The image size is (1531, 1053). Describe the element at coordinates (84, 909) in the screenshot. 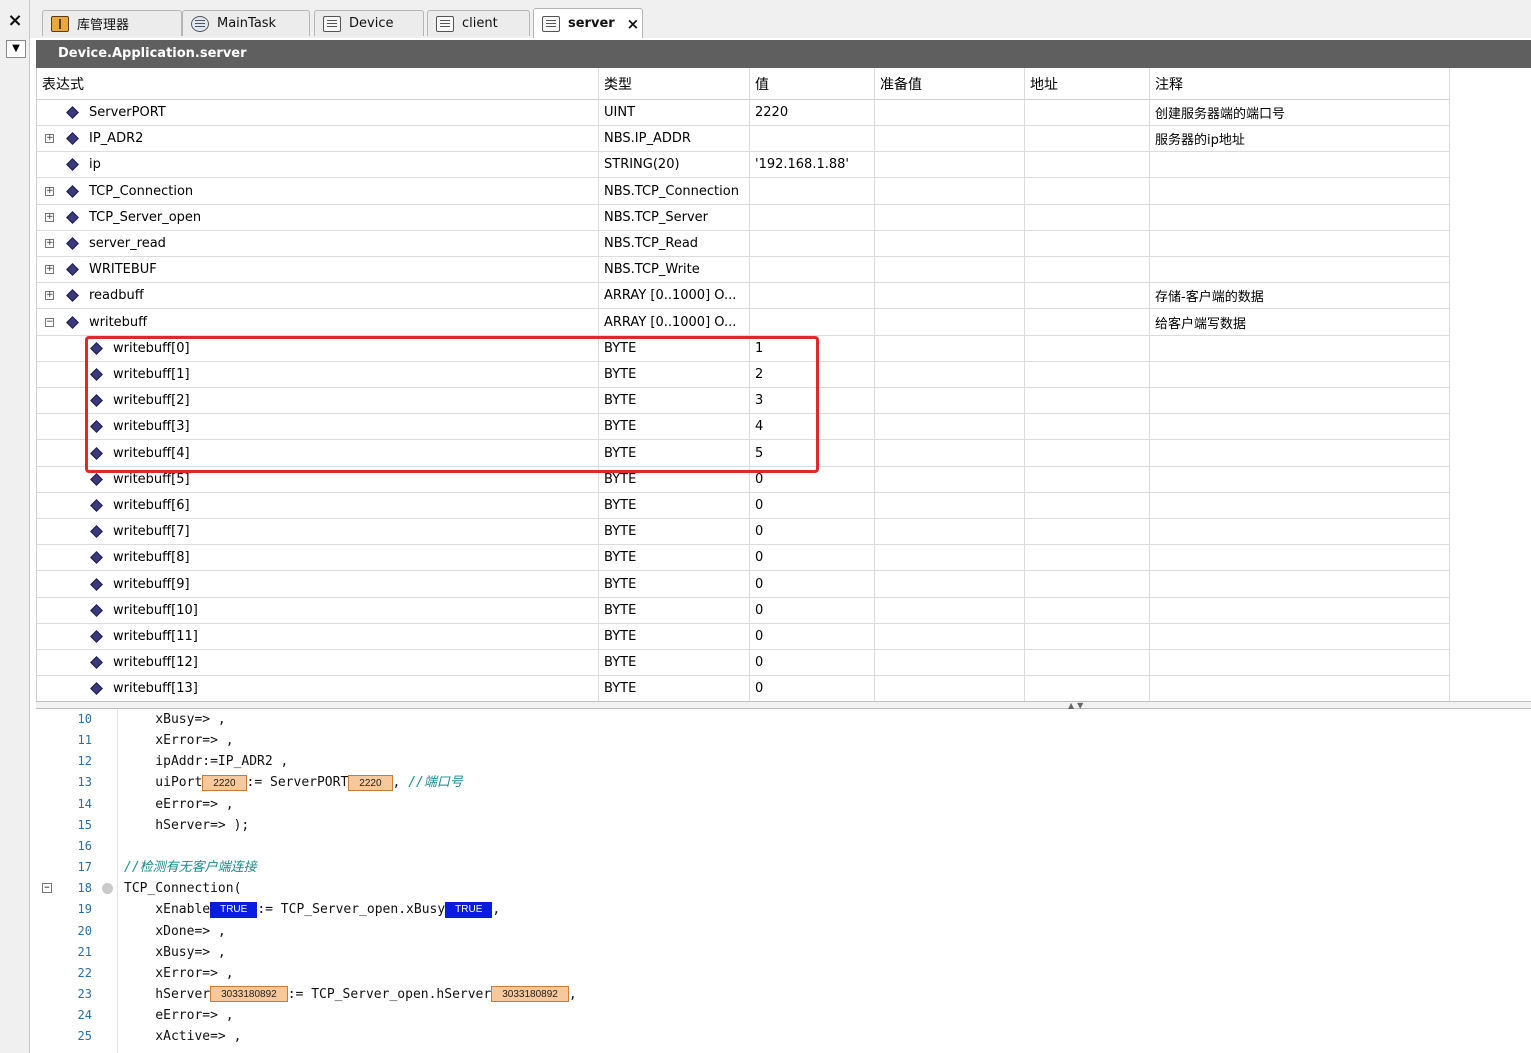

I see `line-number: 19` at that location.